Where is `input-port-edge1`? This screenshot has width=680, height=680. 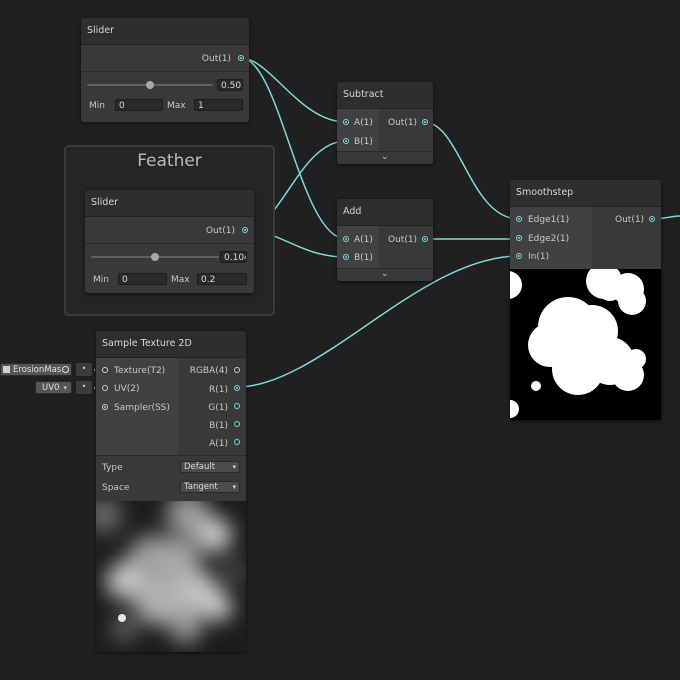
input-port-edge1 is located at coordinates (519, 219).